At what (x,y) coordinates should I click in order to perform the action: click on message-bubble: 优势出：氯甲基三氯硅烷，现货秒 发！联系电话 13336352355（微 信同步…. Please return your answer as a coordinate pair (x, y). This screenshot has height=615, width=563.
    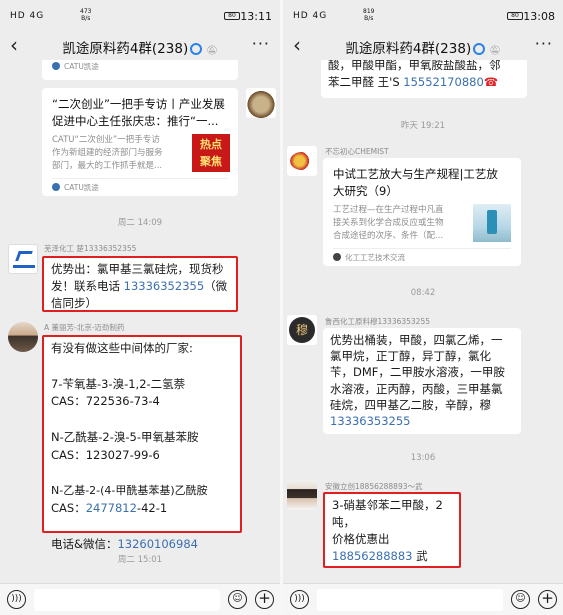
    Looking at the image, I should click on (140, 284).